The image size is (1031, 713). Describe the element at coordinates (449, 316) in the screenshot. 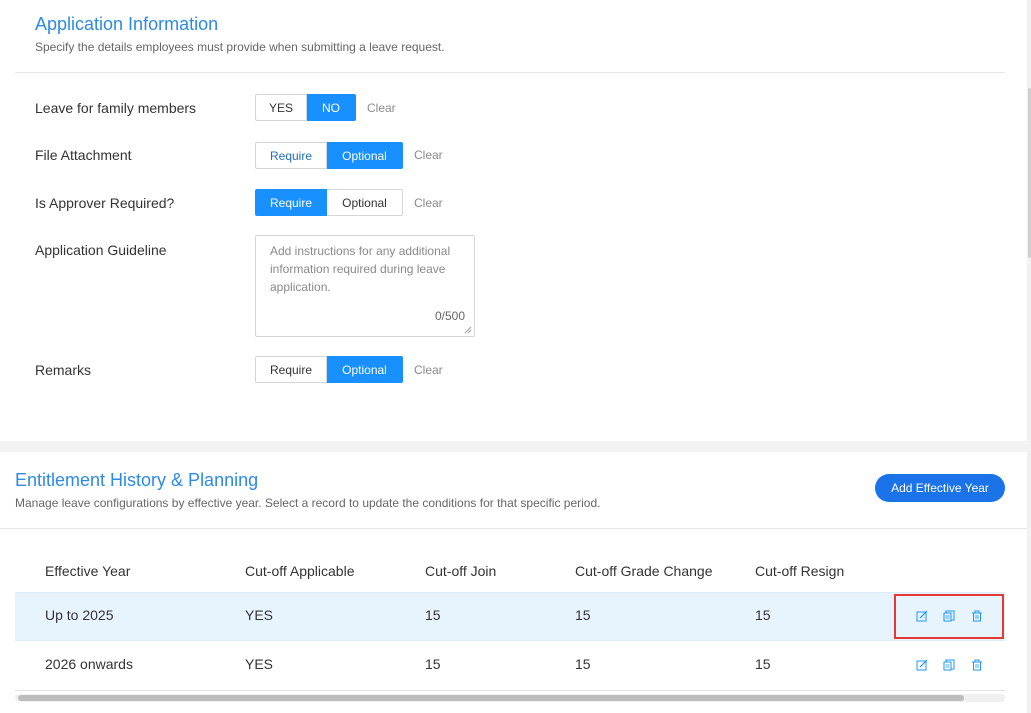

I see `guideline-char-counter: 0/500` at that location.